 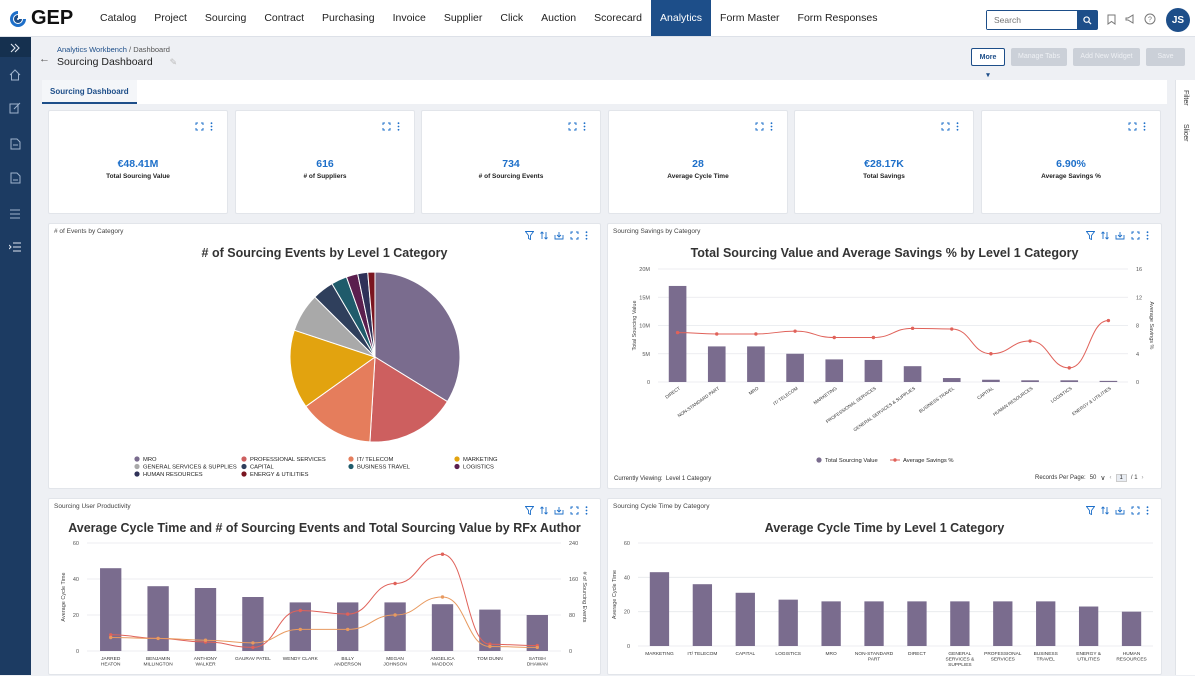 What do you see at coordinates (1102, 478) in the screenshot?
I see `chevron-down-icon: ∨` at bounding box center [1102, 478].